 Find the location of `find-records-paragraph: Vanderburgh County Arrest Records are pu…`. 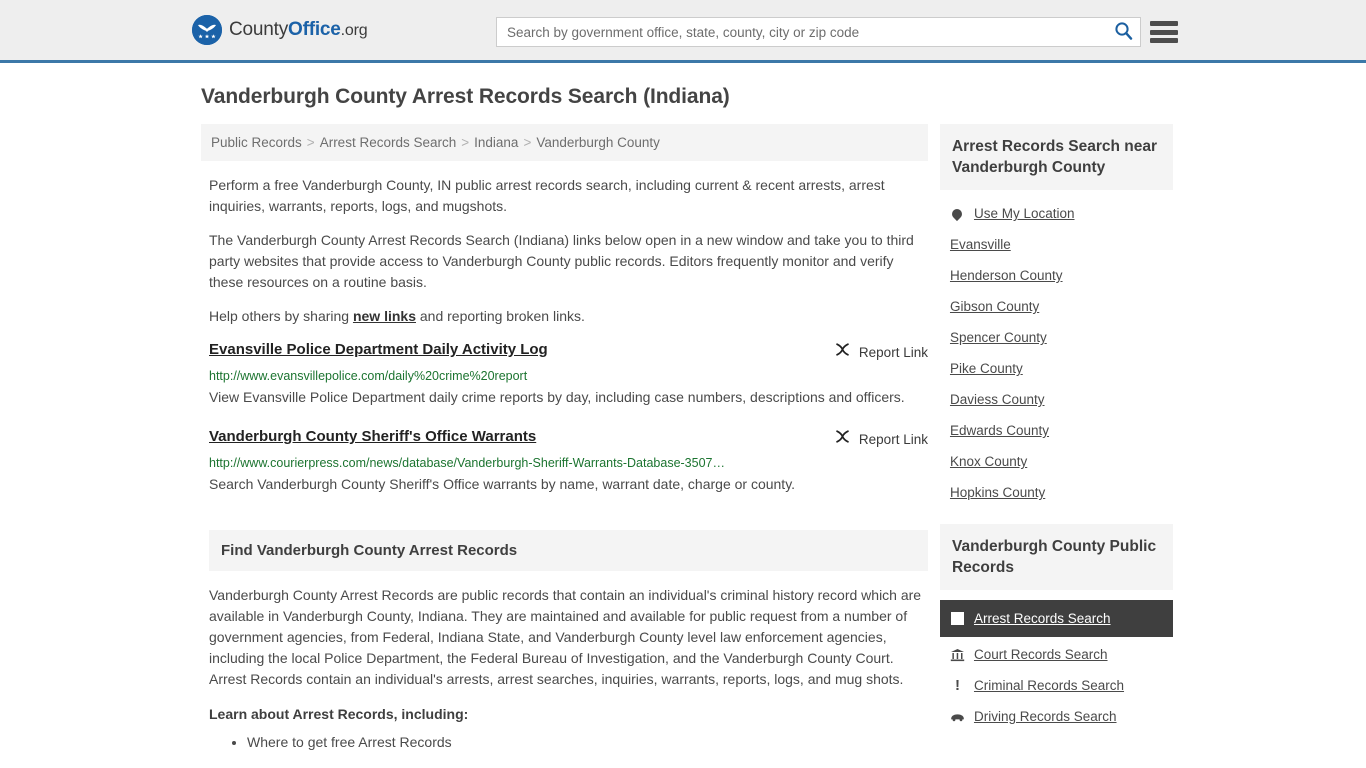

find-records-paragraph: Vanderburgh County Arrest Records are pu… is located at coordinates (565, 637).